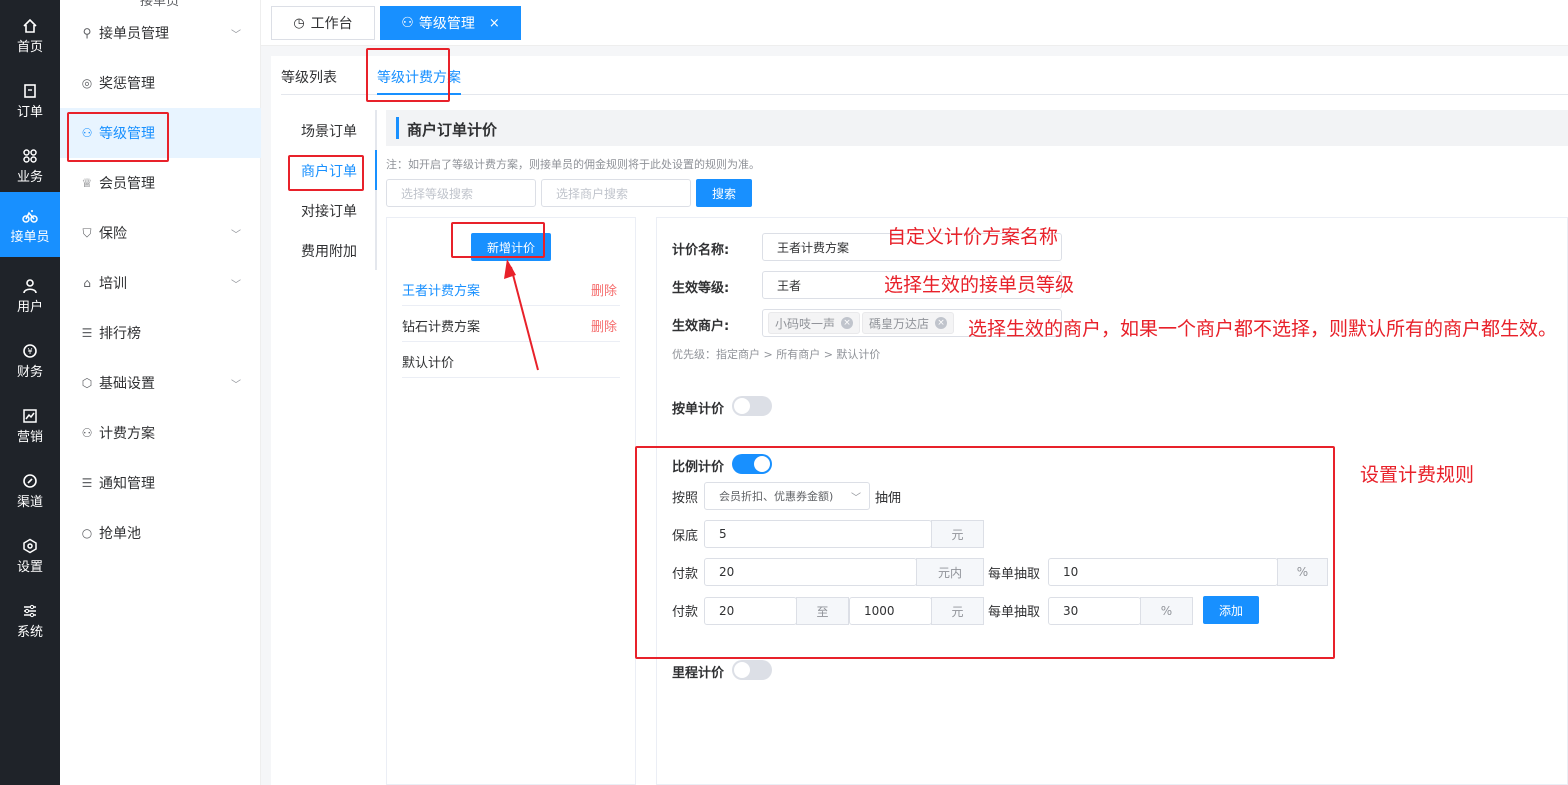 The height and width of the screenshot is (785, 1568). I want to click on rail-item-settings: 设置, so click(30, 556).